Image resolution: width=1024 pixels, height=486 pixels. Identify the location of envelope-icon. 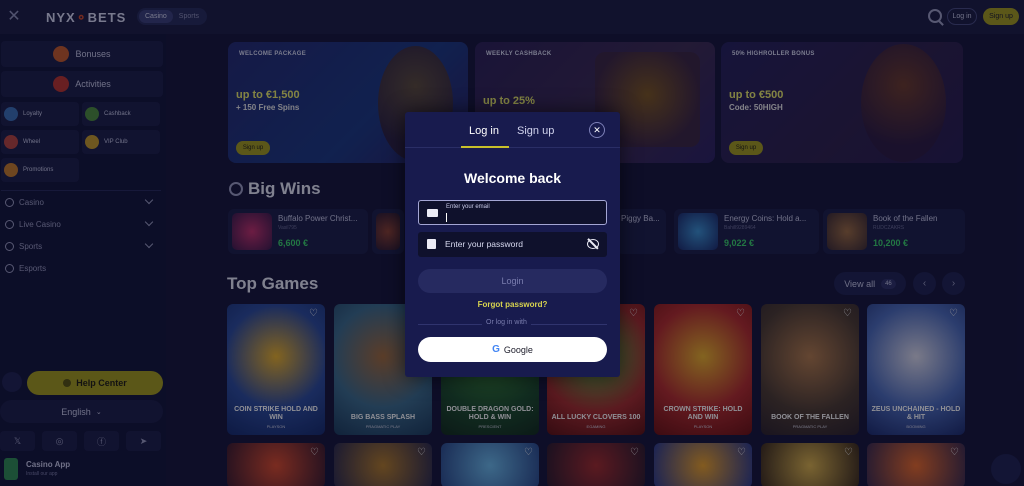
(432, 213).